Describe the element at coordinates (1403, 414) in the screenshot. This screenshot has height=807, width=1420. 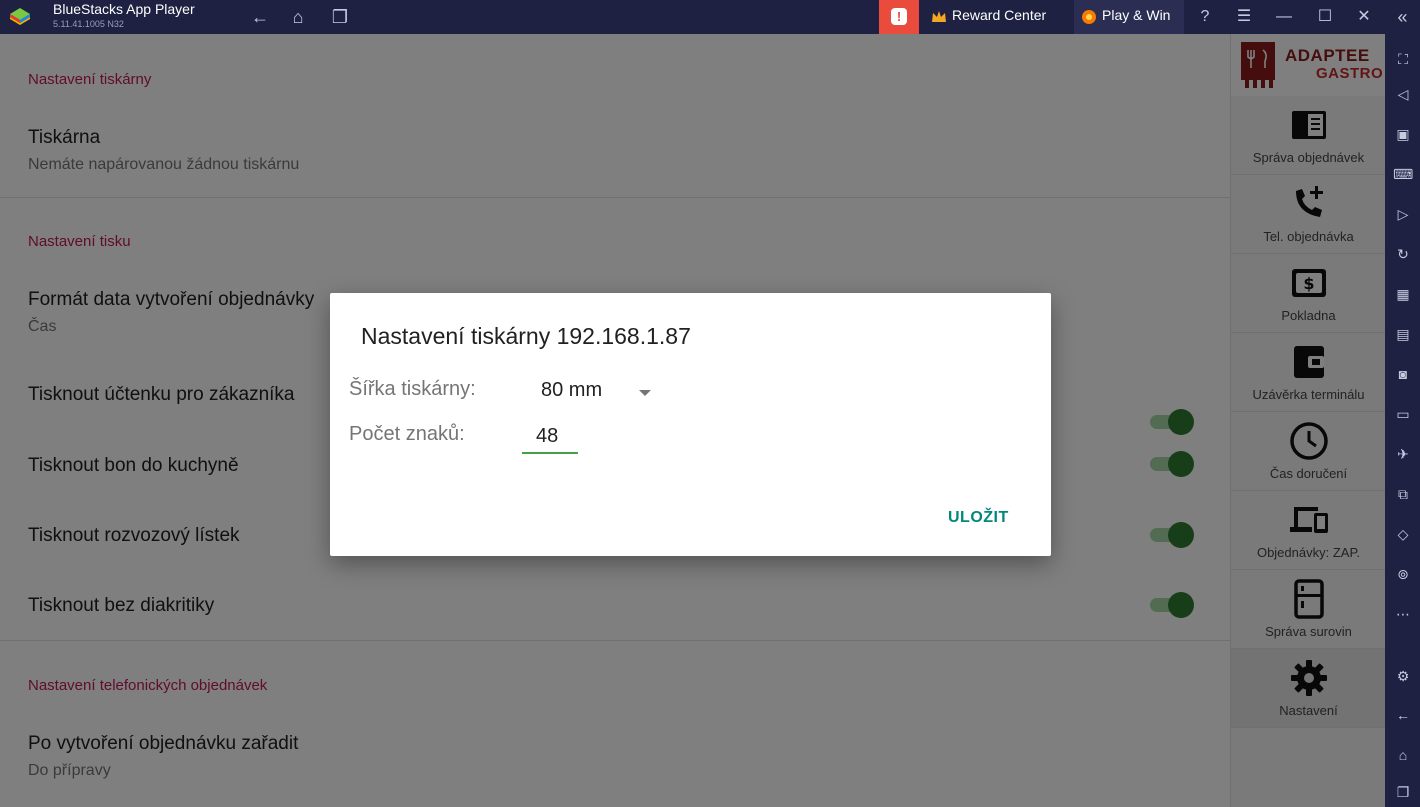
I see `folder-icon: ▭` at that location.